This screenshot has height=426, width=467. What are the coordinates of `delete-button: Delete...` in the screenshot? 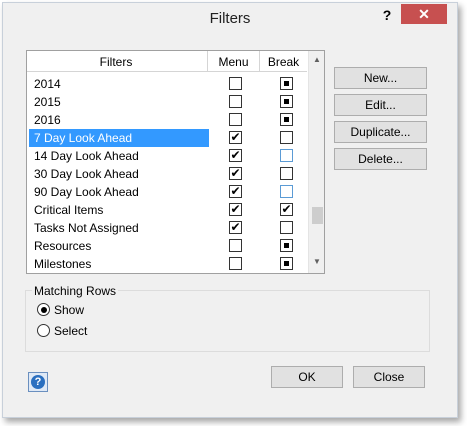 It's located at (380, 159).